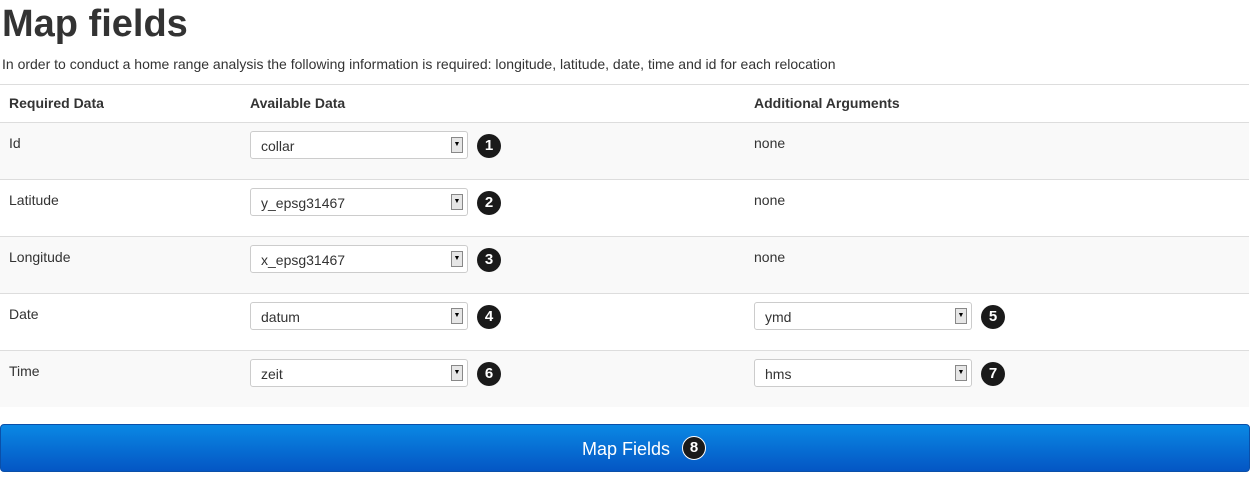 The height and width of the screenshot is (482, 1254). I want to click on step-badge: 1, so click(489, 146).